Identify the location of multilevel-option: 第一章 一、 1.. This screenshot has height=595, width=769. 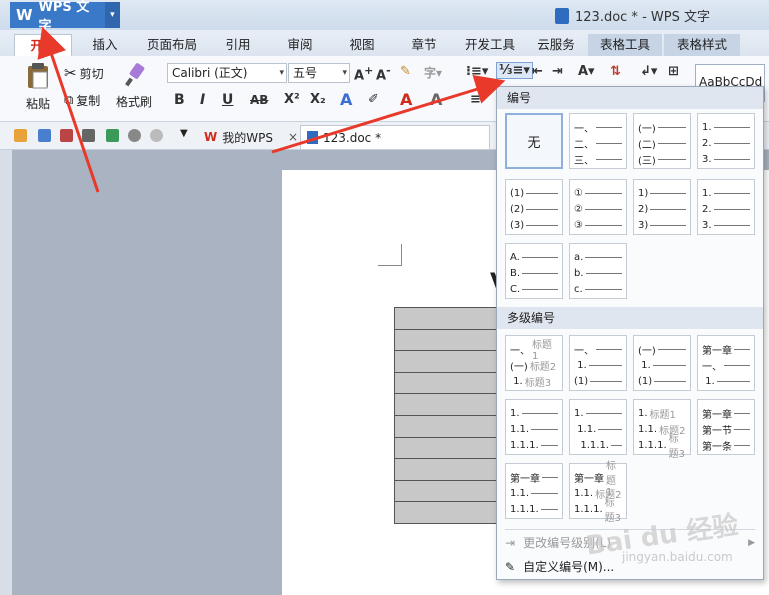
(726, 363).